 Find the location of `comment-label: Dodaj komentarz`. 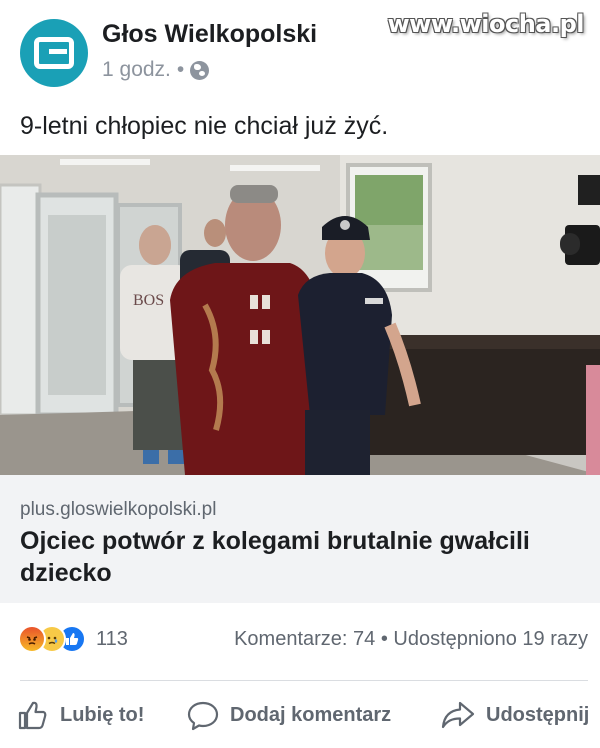

comment-label: Dodaj komentarz is located at coordinates (311, 714).